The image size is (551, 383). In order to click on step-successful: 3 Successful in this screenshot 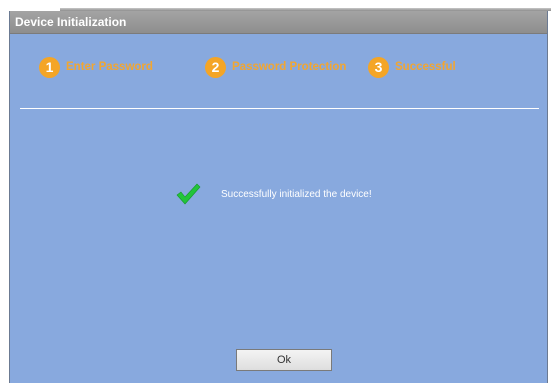, I will do `click(412, 67)`.